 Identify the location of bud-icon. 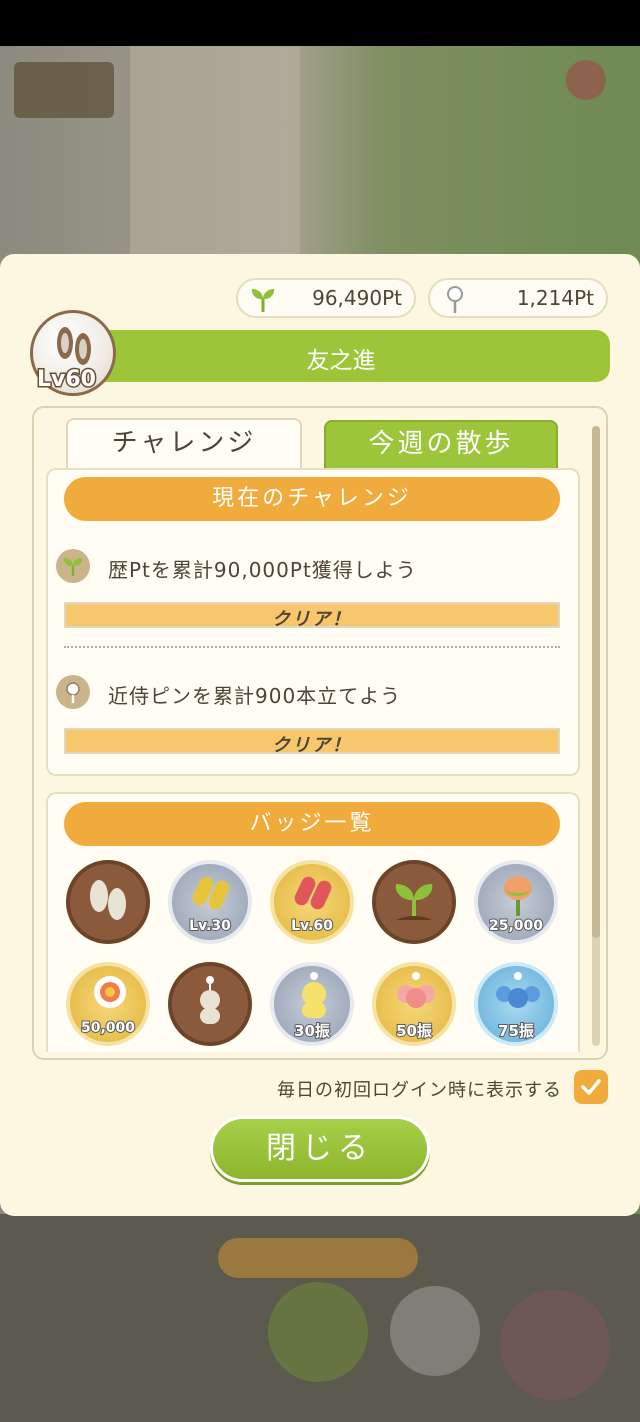
(518, 896).